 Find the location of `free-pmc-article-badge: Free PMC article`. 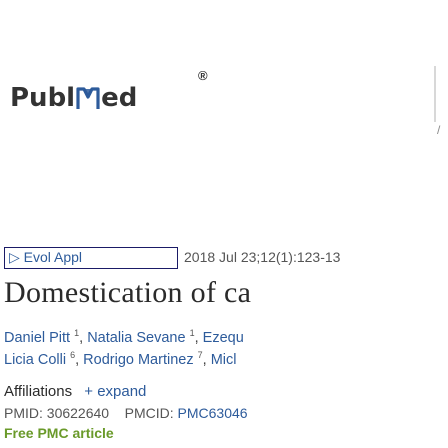

free-pmc-article-badge: Free PMC article is located at coordinates (59, 433).